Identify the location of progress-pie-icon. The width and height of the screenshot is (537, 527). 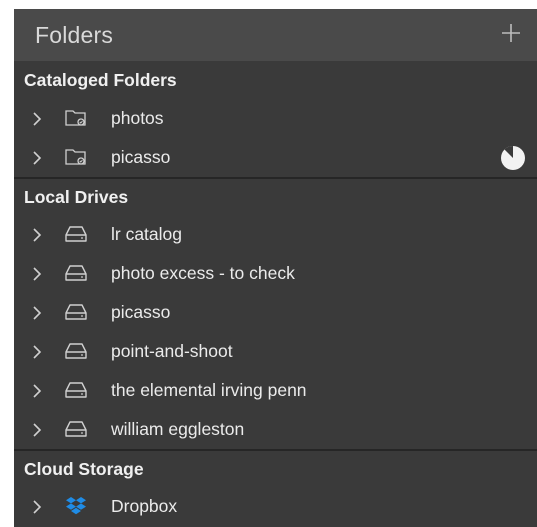
(513, 157).